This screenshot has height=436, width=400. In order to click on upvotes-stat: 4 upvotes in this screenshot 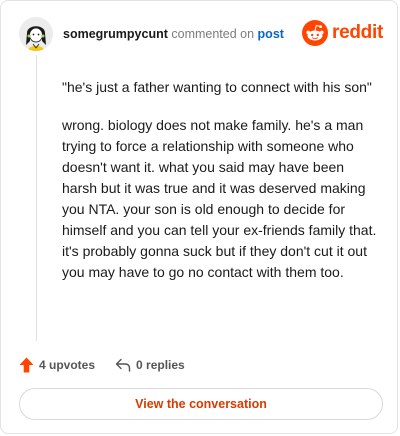, I will do `click(57, 365)`.